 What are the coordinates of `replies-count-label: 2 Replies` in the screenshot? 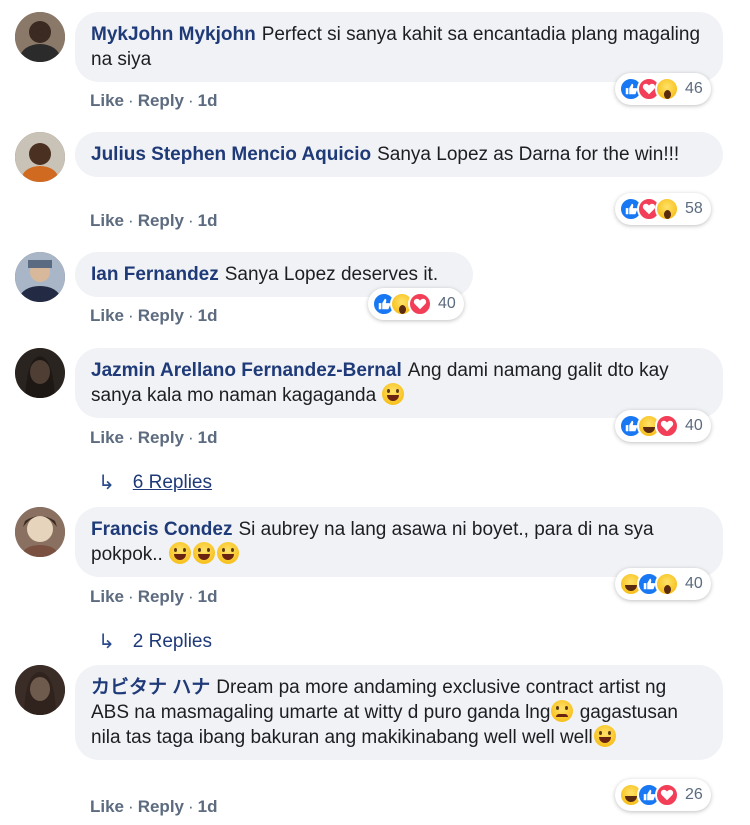 It's located at (172, 642).